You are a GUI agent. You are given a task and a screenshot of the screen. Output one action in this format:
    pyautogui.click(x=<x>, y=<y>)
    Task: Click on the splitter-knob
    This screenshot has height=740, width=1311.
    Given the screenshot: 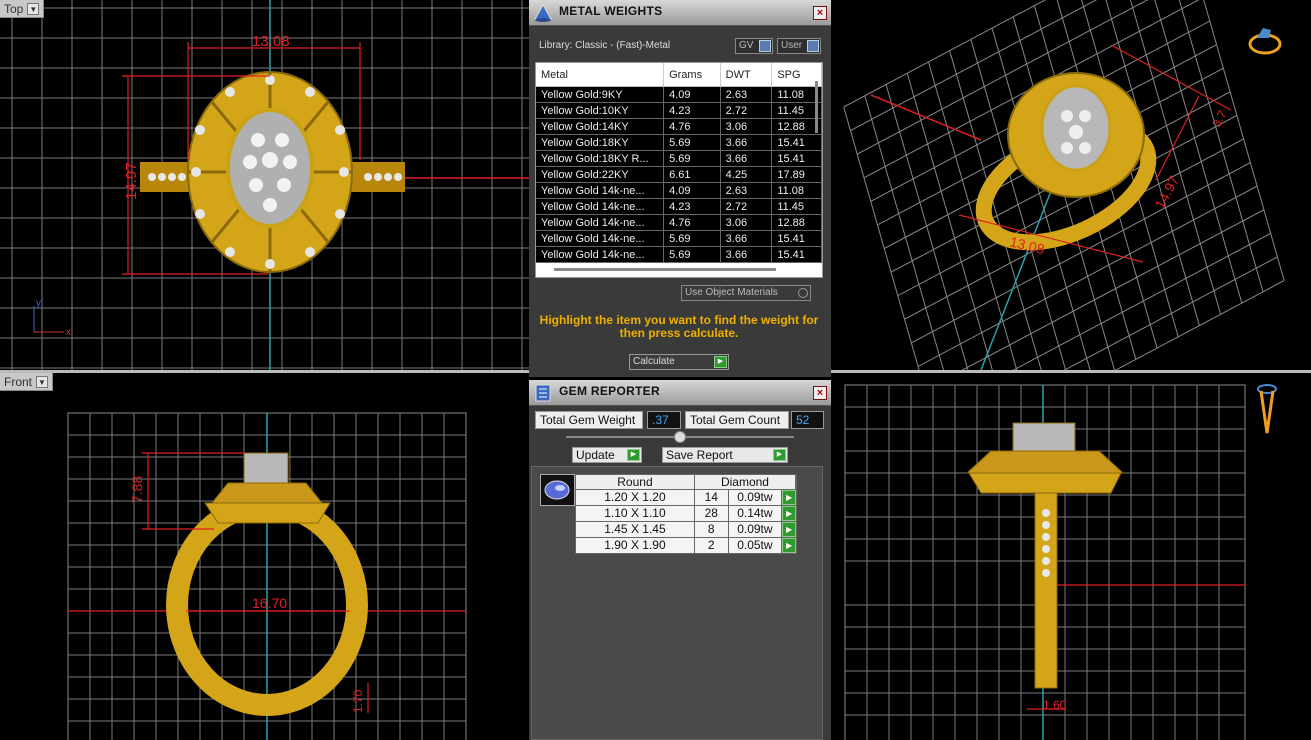 What is the action you would take?
    pyautogui.click(x=680, y=437)
    